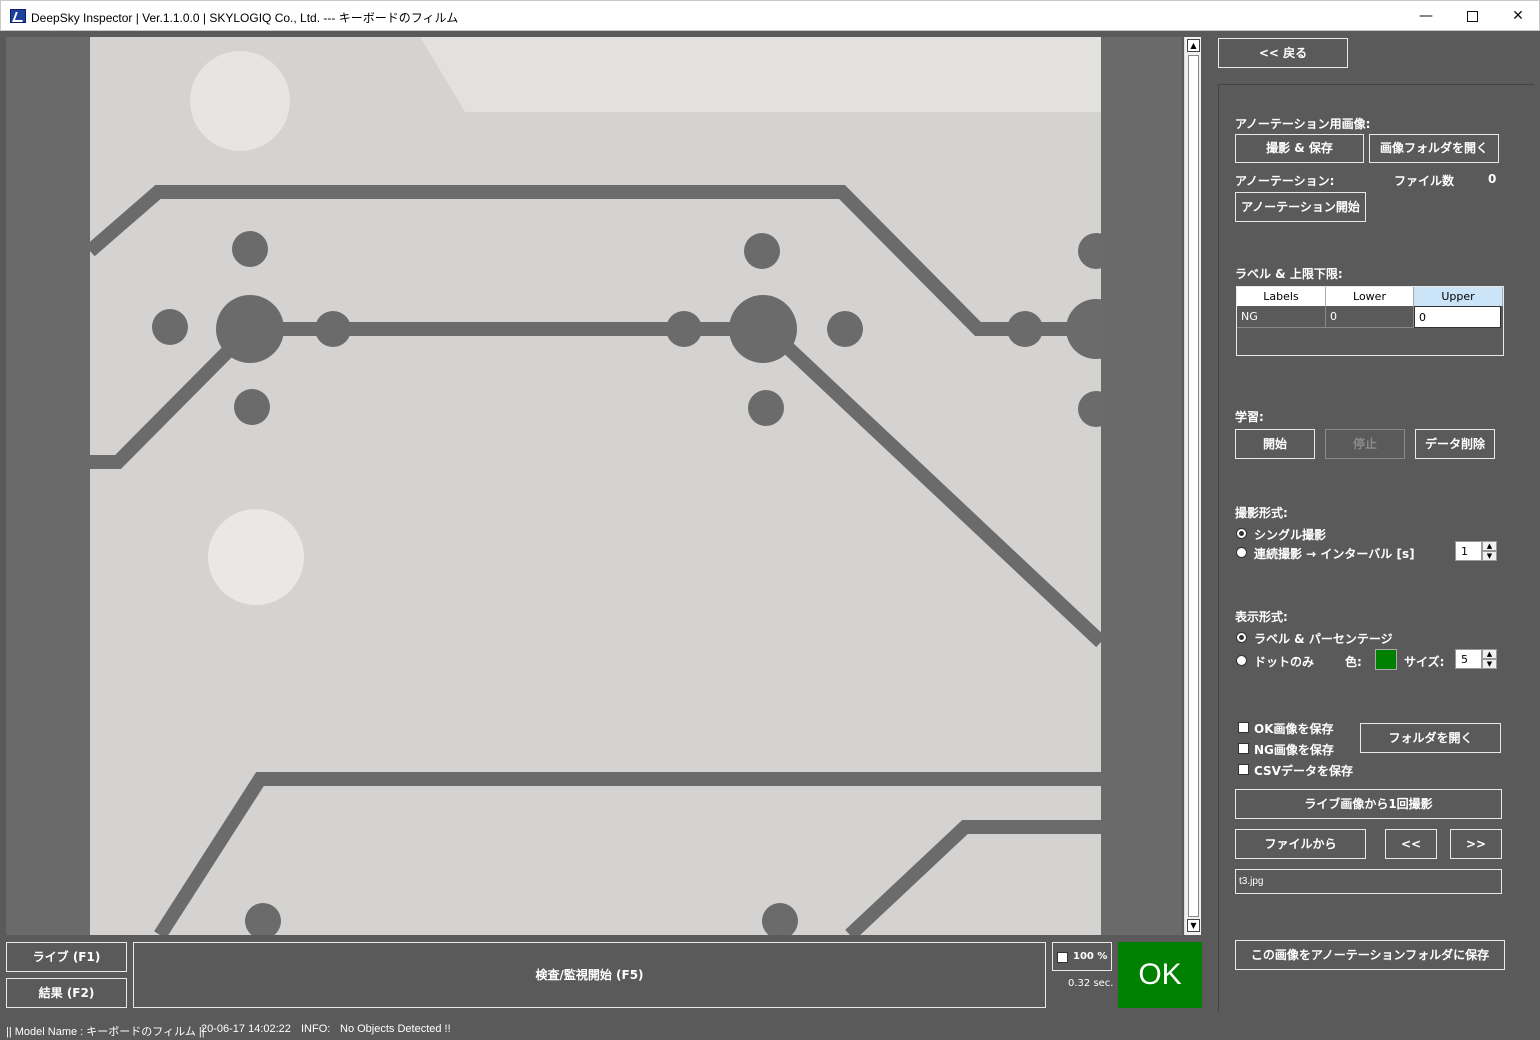 The height and width of the screenshot is (1040, 1540). Describe the element at coordinates (1368, 804) in the screenshot. I see `capture-once-button: ライブ画像から1回撮影` at that location.